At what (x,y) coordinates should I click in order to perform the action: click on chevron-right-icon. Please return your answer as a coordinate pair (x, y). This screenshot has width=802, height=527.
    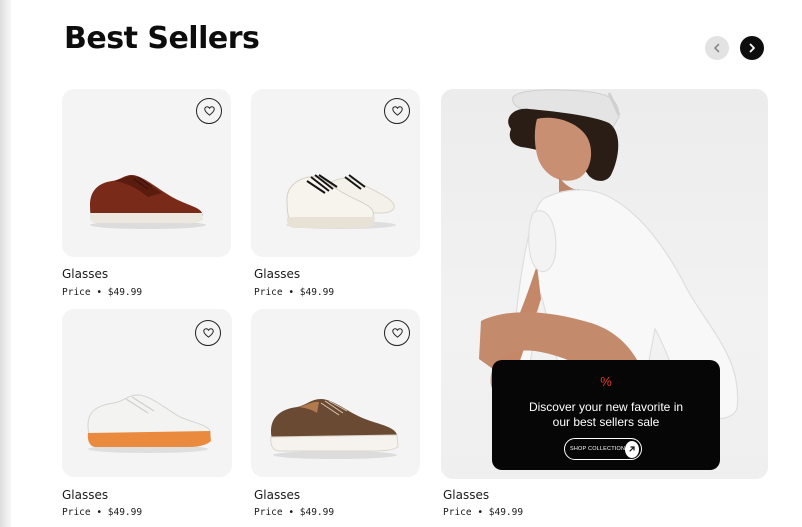
    Looking at the image, I should click on (752, 48).